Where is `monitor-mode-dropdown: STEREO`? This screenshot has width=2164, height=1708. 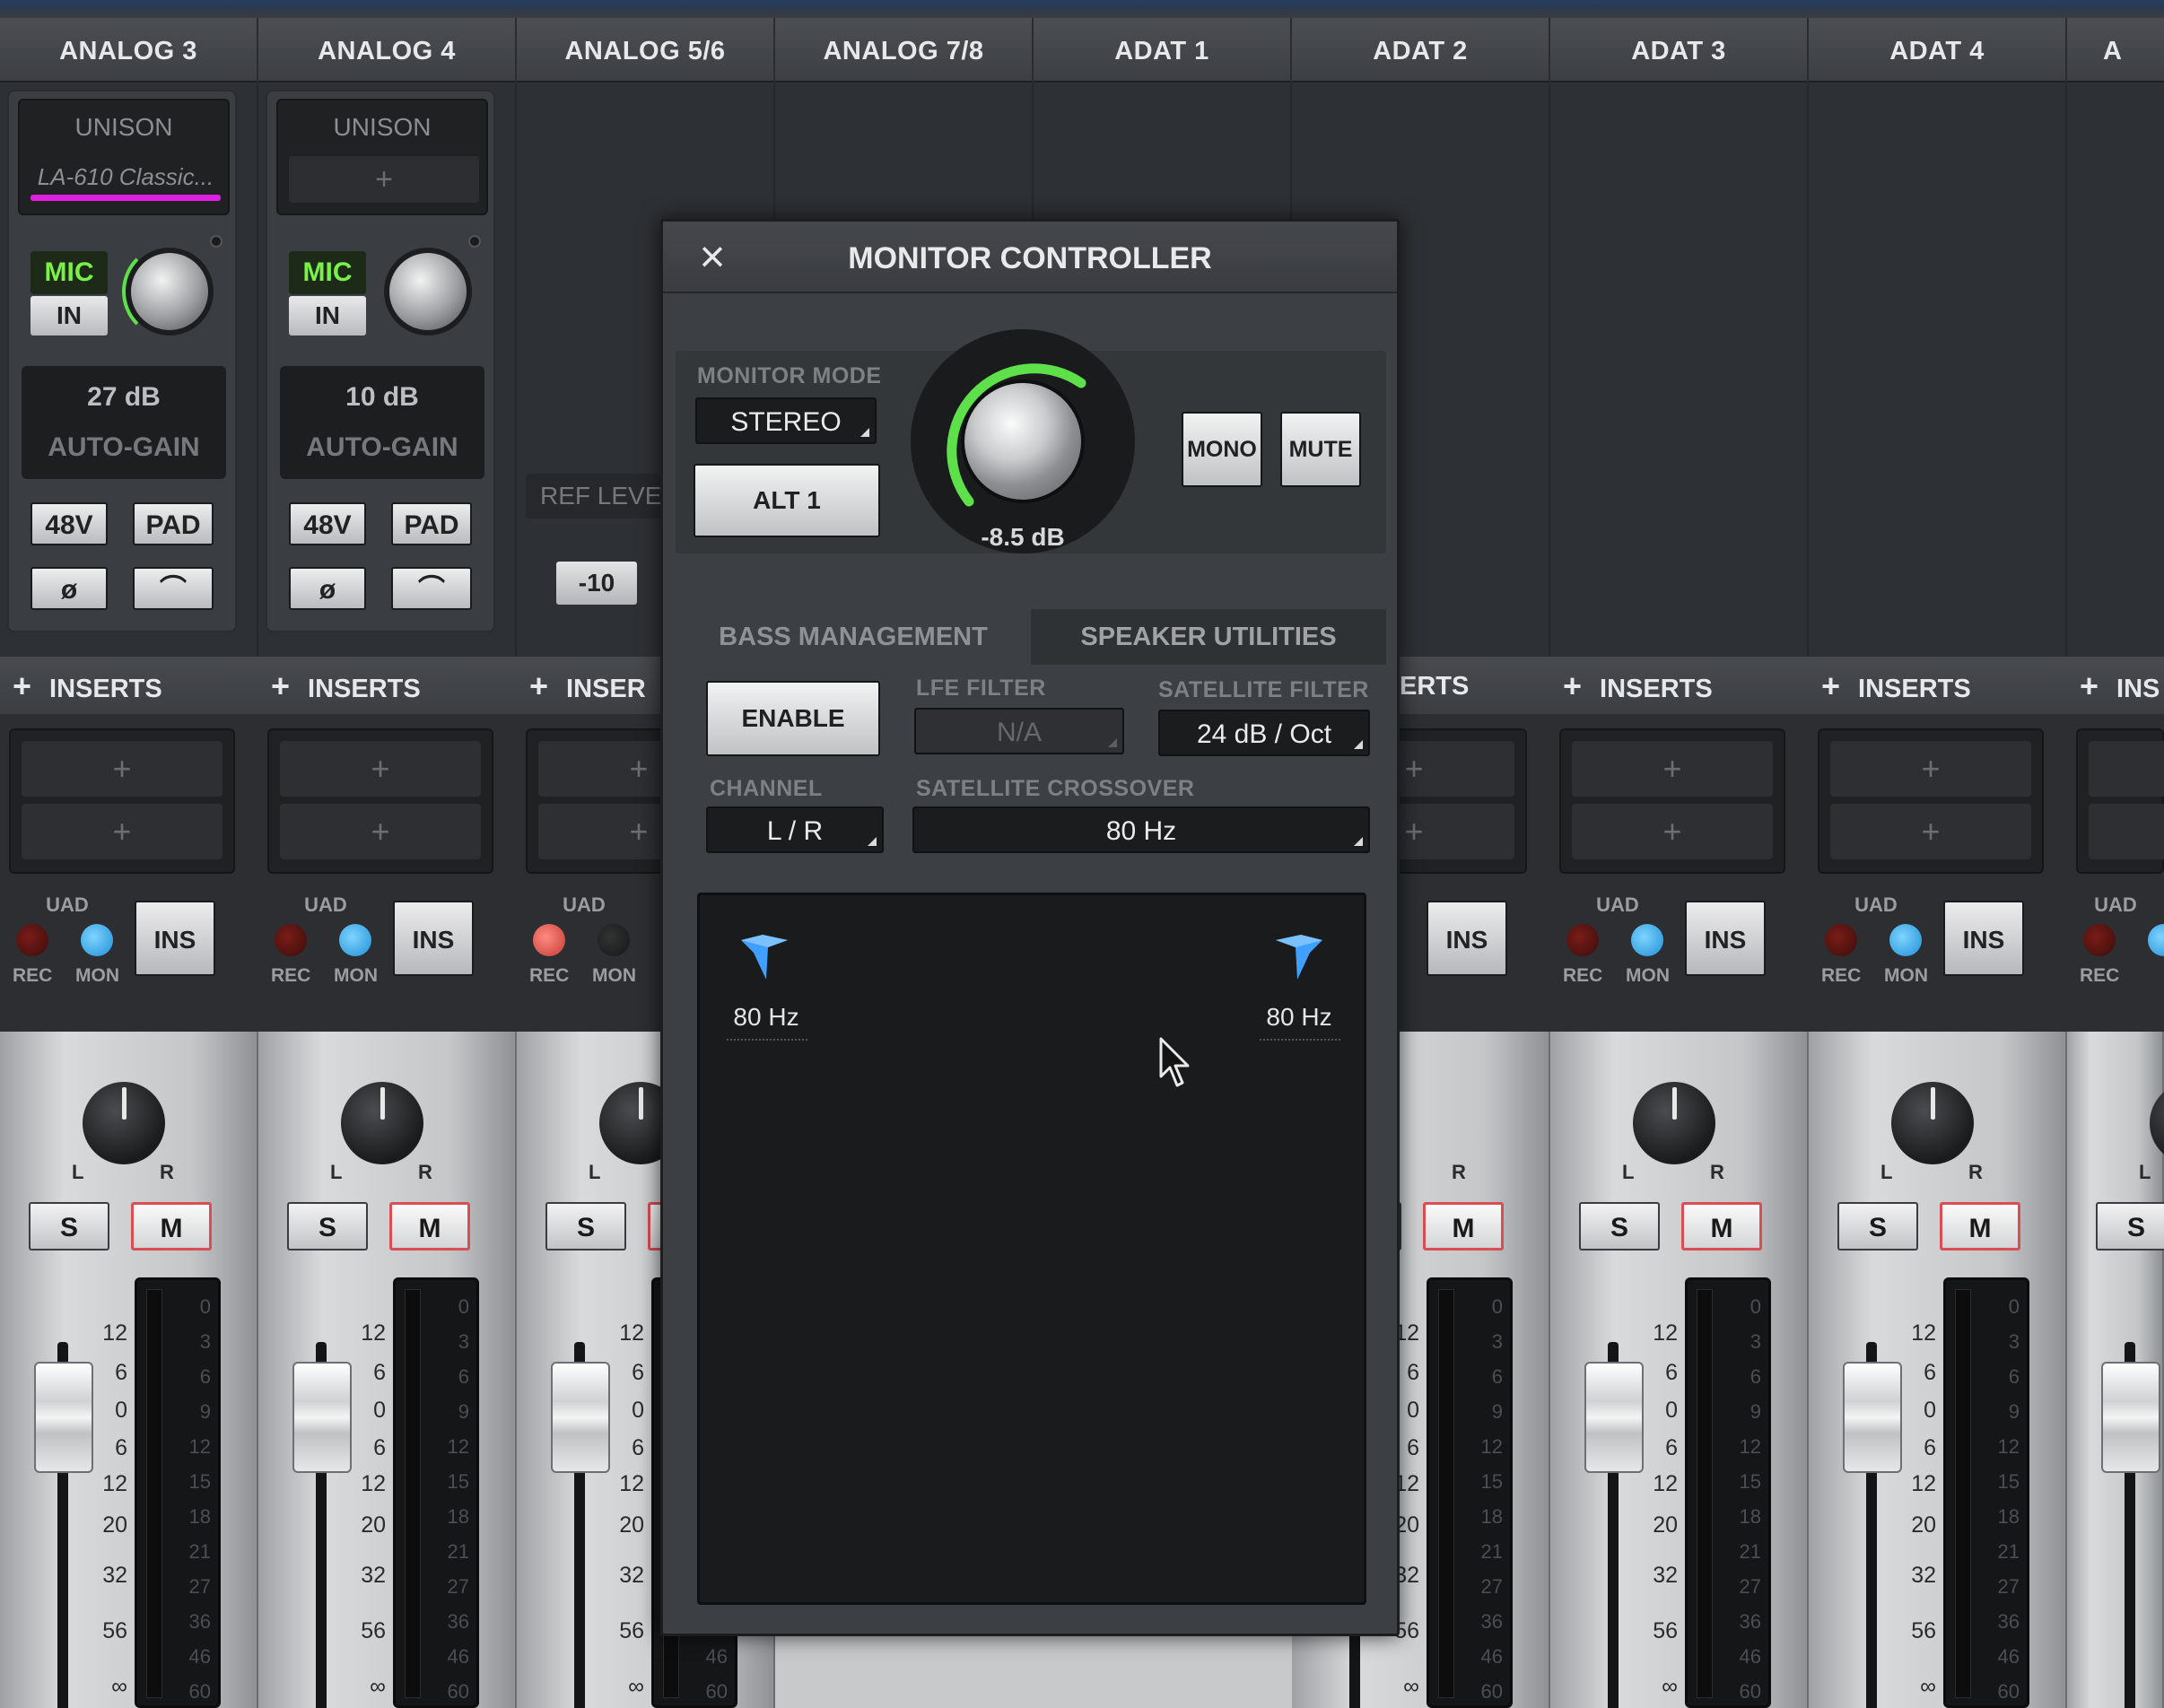
monitor-mode-dropdown: STEREO is located at coordinates (786, 420).